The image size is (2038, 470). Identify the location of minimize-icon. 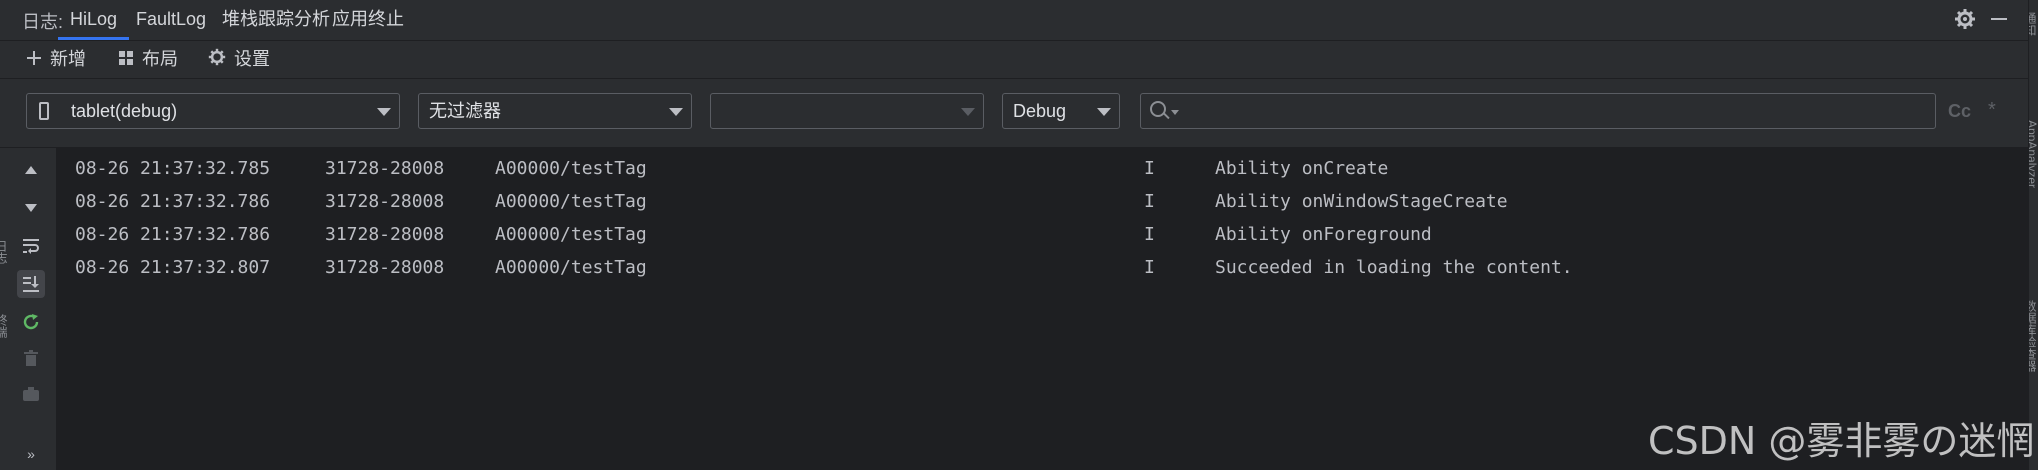
(1999, 19).